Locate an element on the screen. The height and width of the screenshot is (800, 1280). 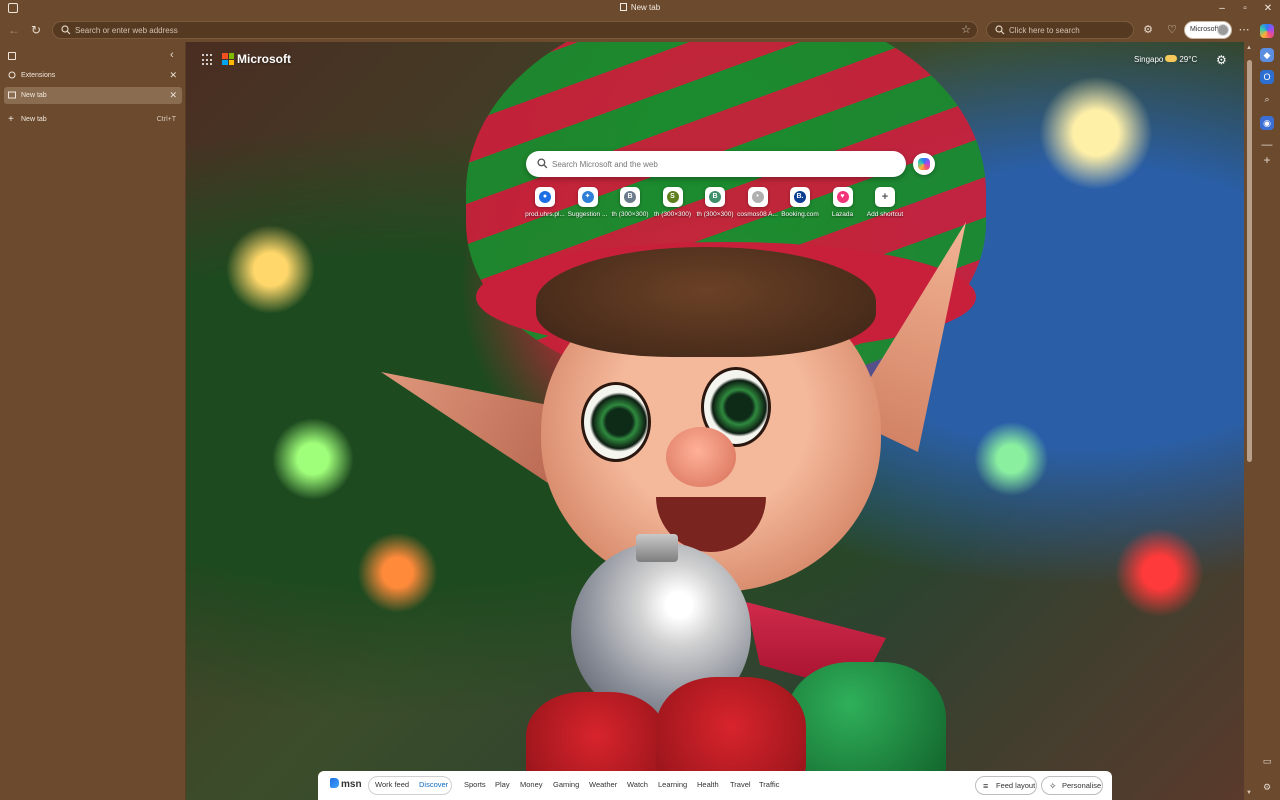
personalise-sparkle-icon: ✧ is located at coordinates (1053, 786).